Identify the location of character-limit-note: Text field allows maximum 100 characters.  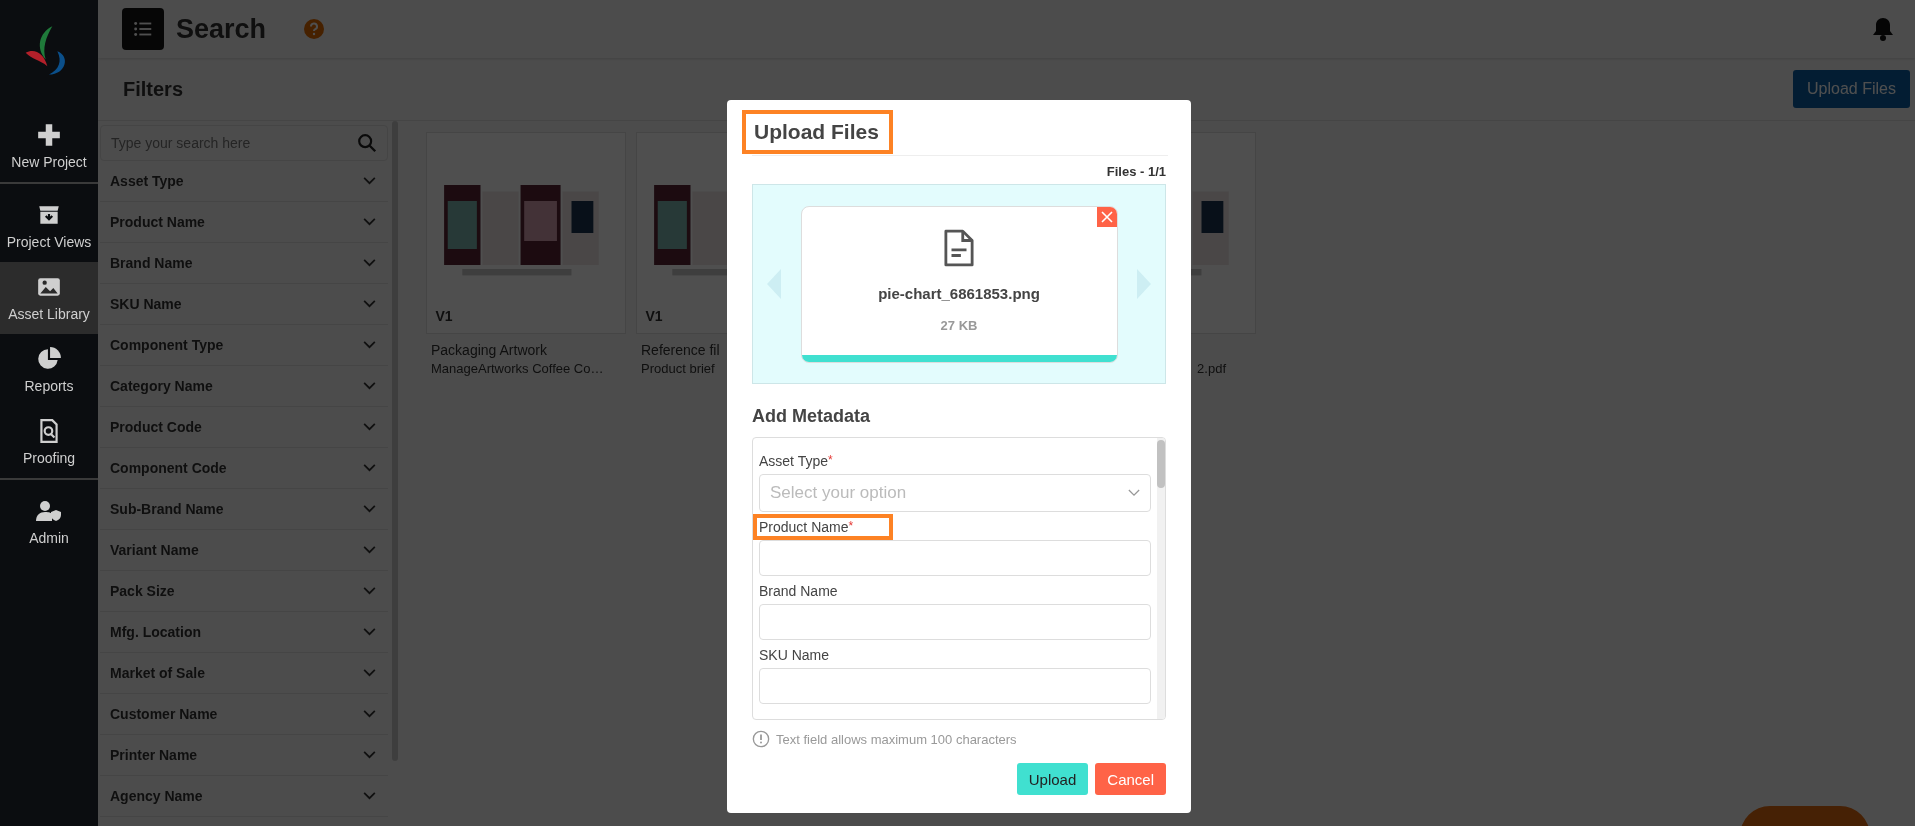
(896, 739).